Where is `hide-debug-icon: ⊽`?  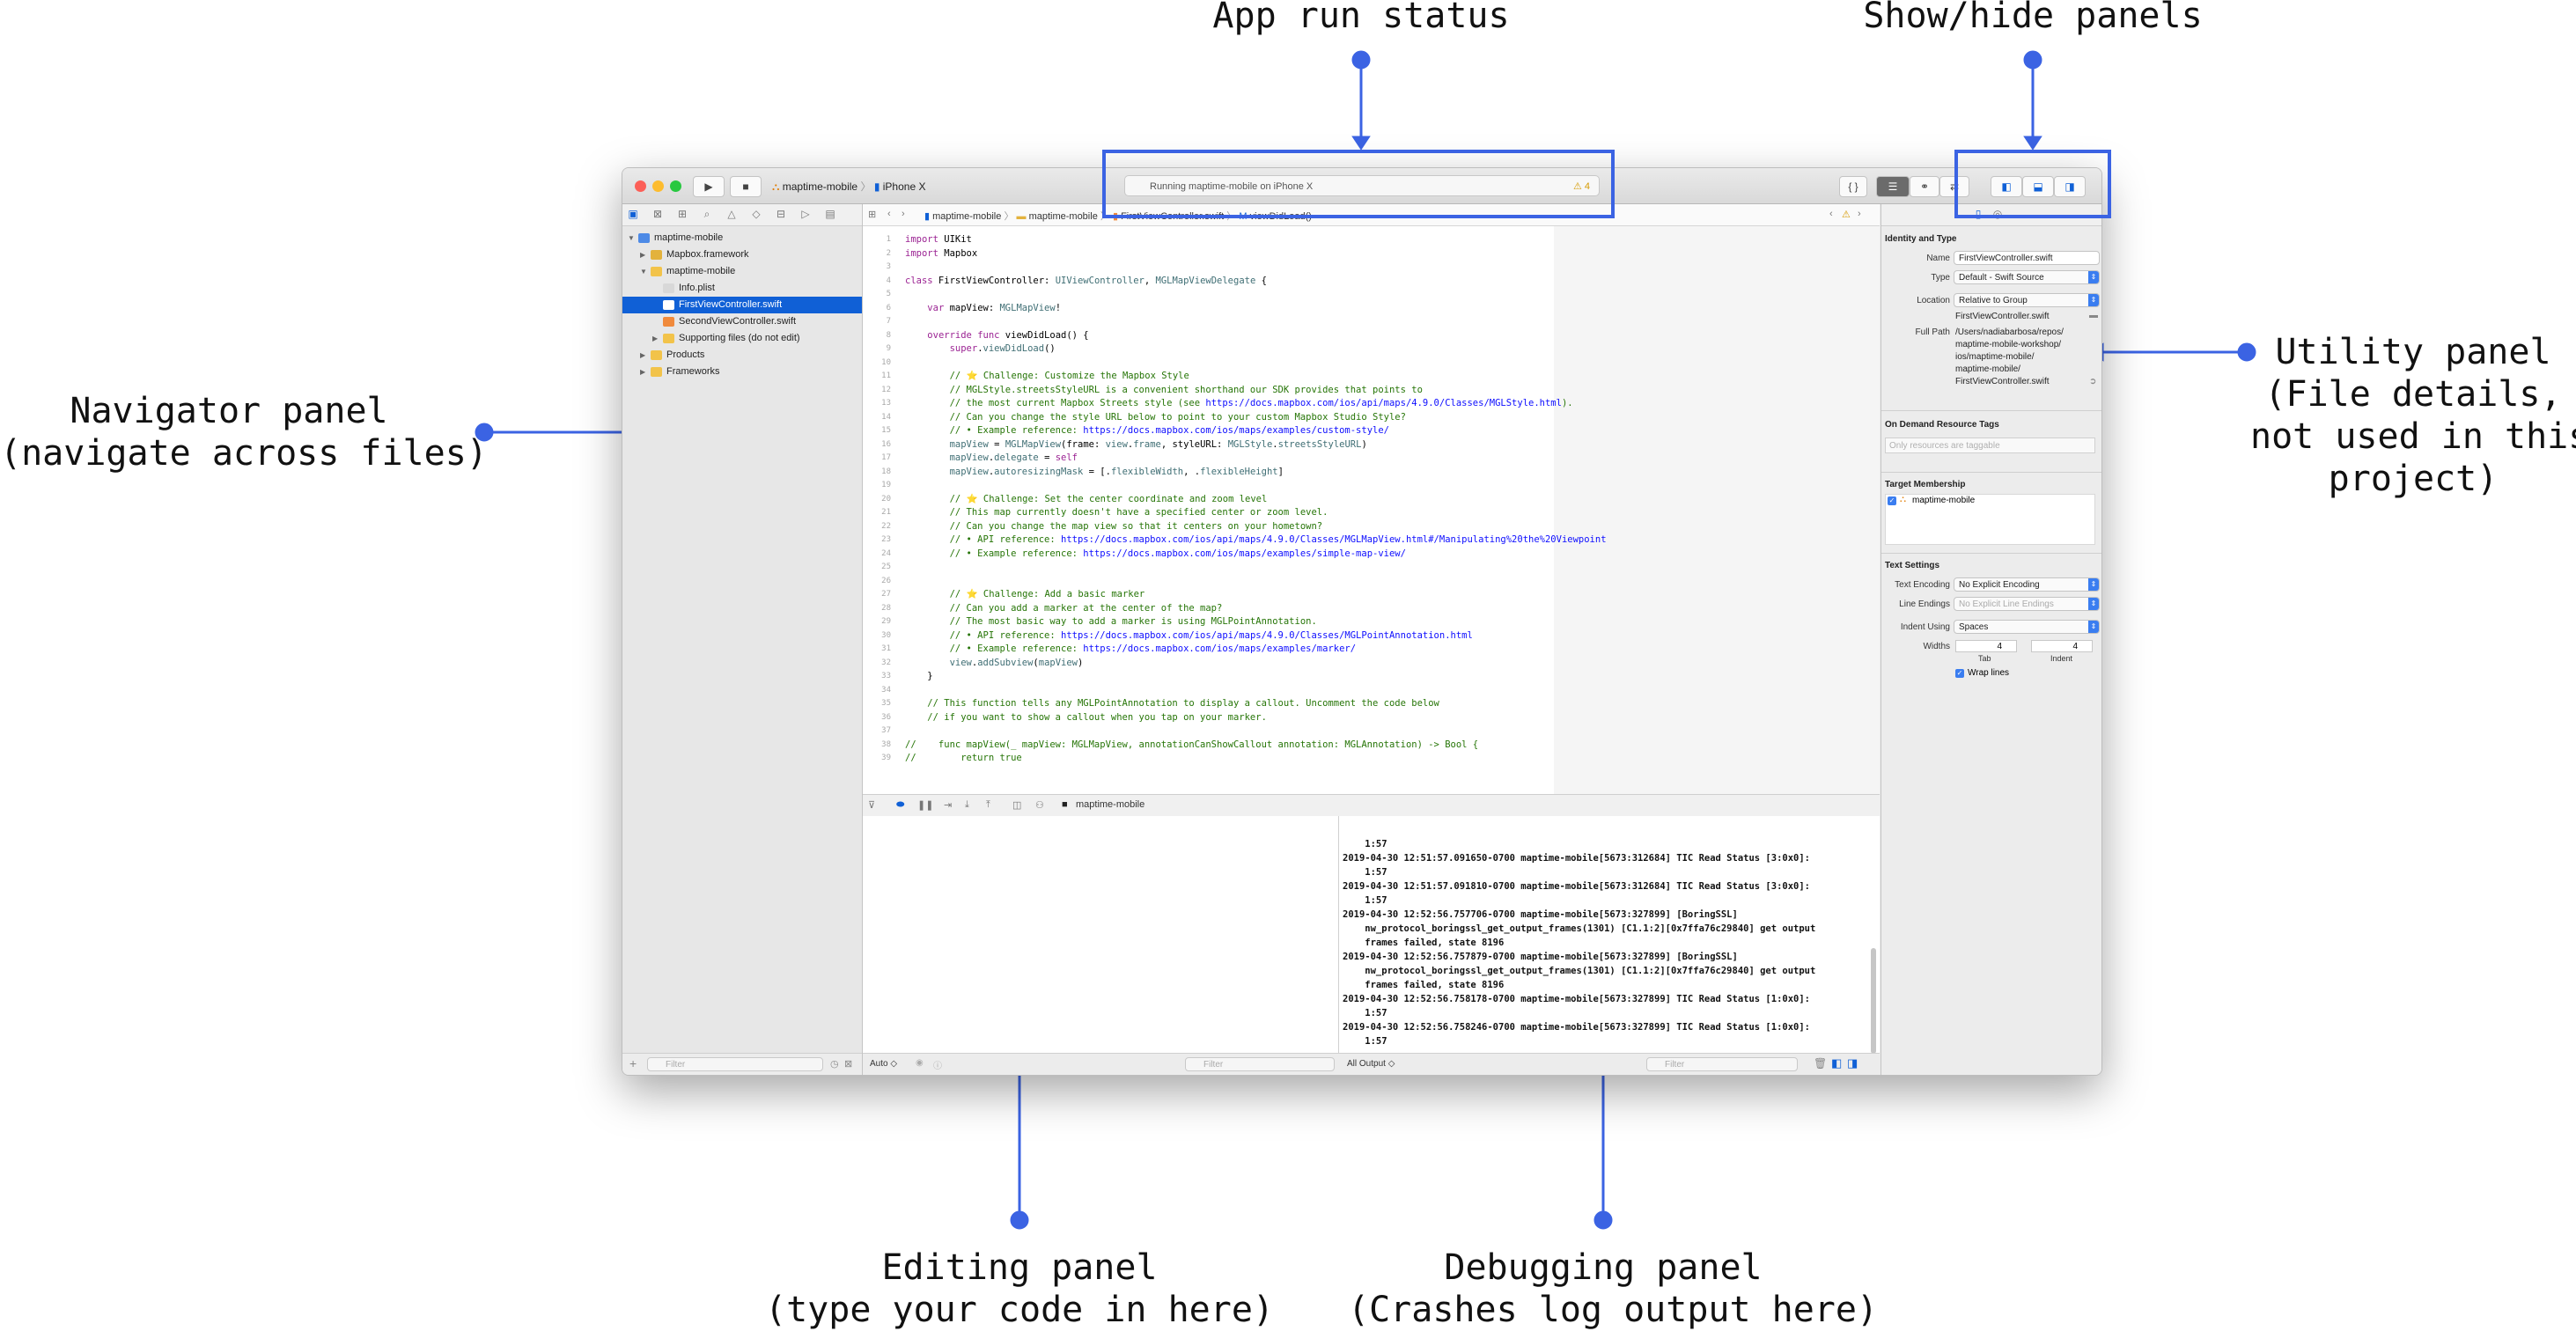
hide-debug-icon: ⊽ is located at coordinates (872, 805).